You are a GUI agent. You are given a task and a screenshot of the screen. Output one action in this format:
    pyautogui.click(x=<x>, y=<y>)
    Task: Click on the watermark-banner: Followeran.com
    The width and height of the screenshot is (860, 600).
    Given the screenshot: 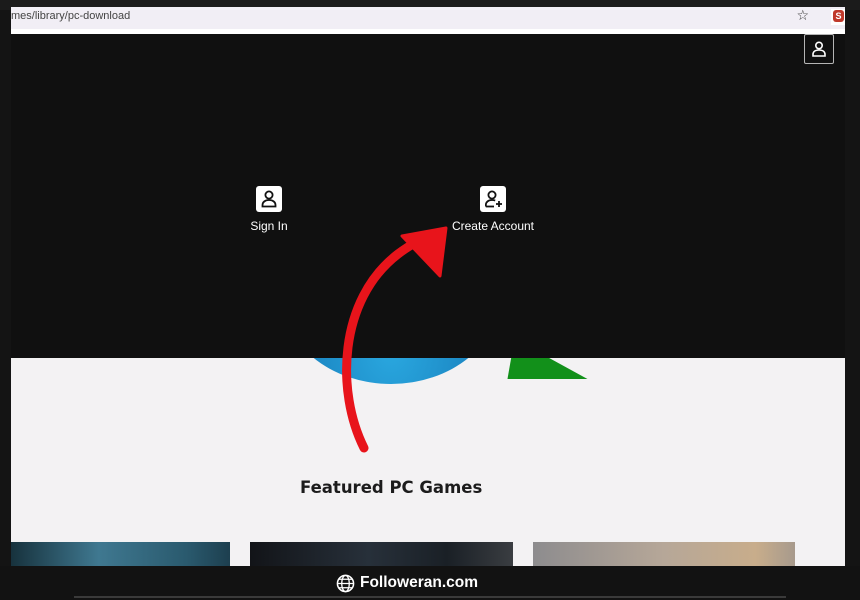 What is the action you would take?
    pyautogui.click(x=430, y=583)
    